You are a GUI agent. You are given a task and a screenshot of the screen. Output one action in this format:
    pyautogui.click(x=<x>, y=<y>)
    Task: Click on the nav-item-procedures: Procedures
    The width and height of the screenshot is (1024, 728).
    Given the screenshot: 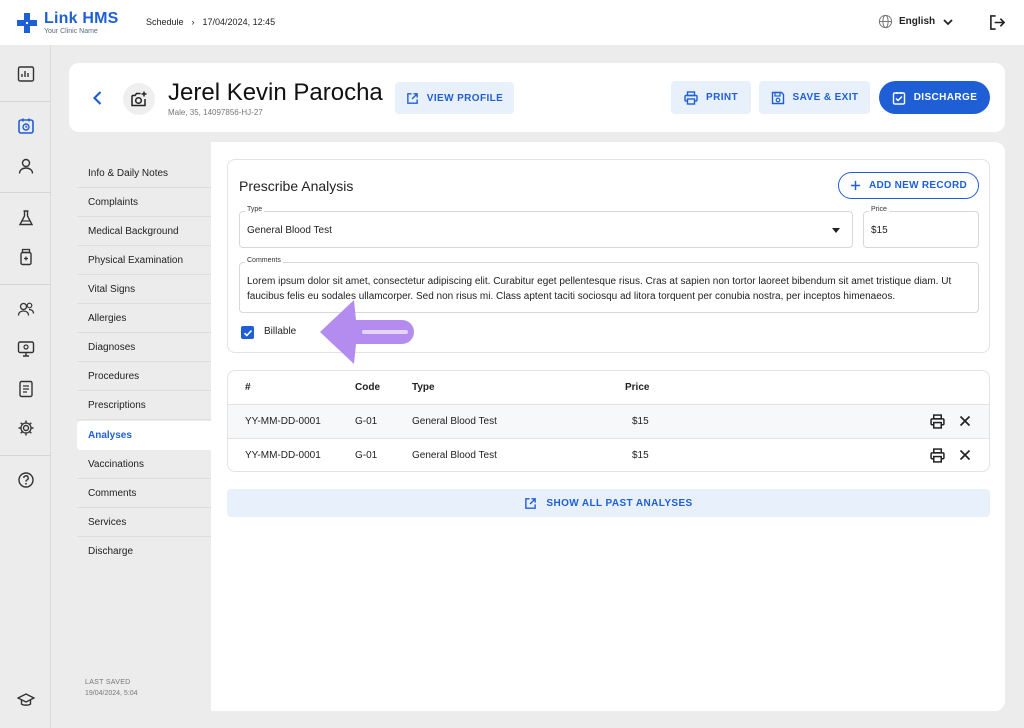 What is the action you would take?
    pyautogui.click(x=144, y=376)
    